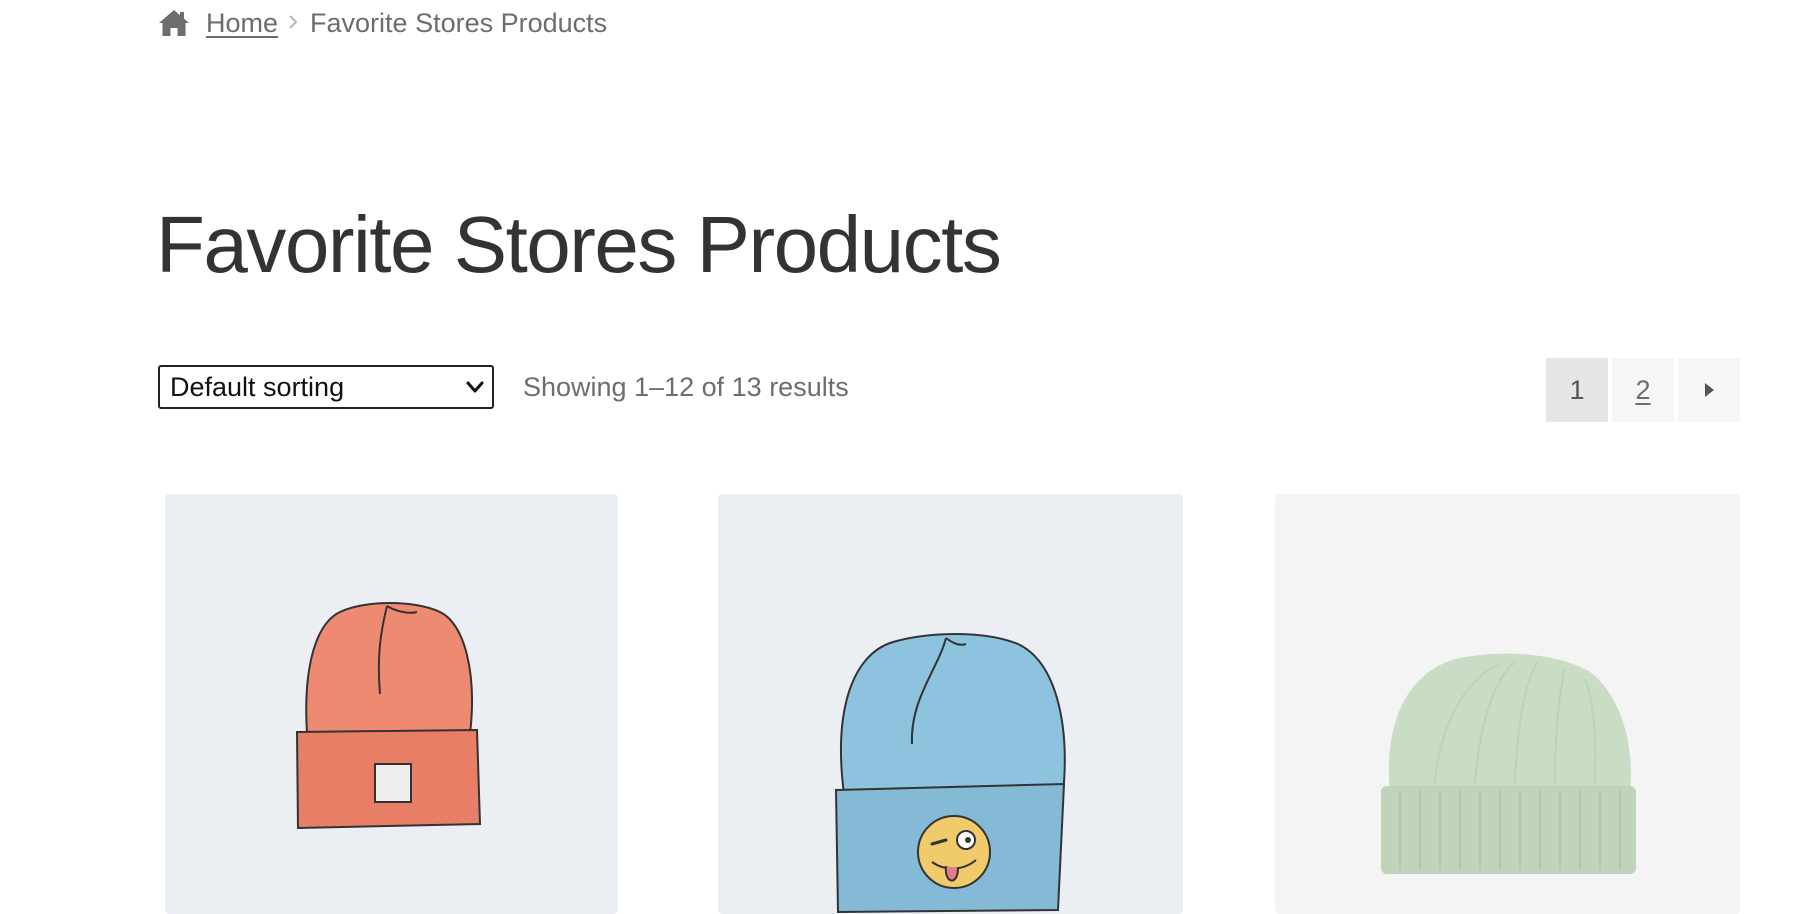 The height and width of the screenshot is (914, 1800). What do you see at coordinates (293, 23) in the screenshot?
I see `chevron-right-icon` at bounding box center [293, 23].